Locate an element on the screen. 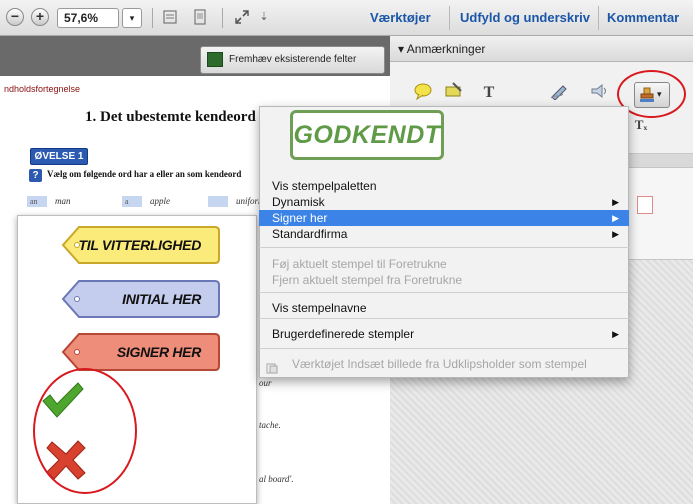 This screenshot has width=693, height=504. form-fields-icon is located at coordinates (215, 59).